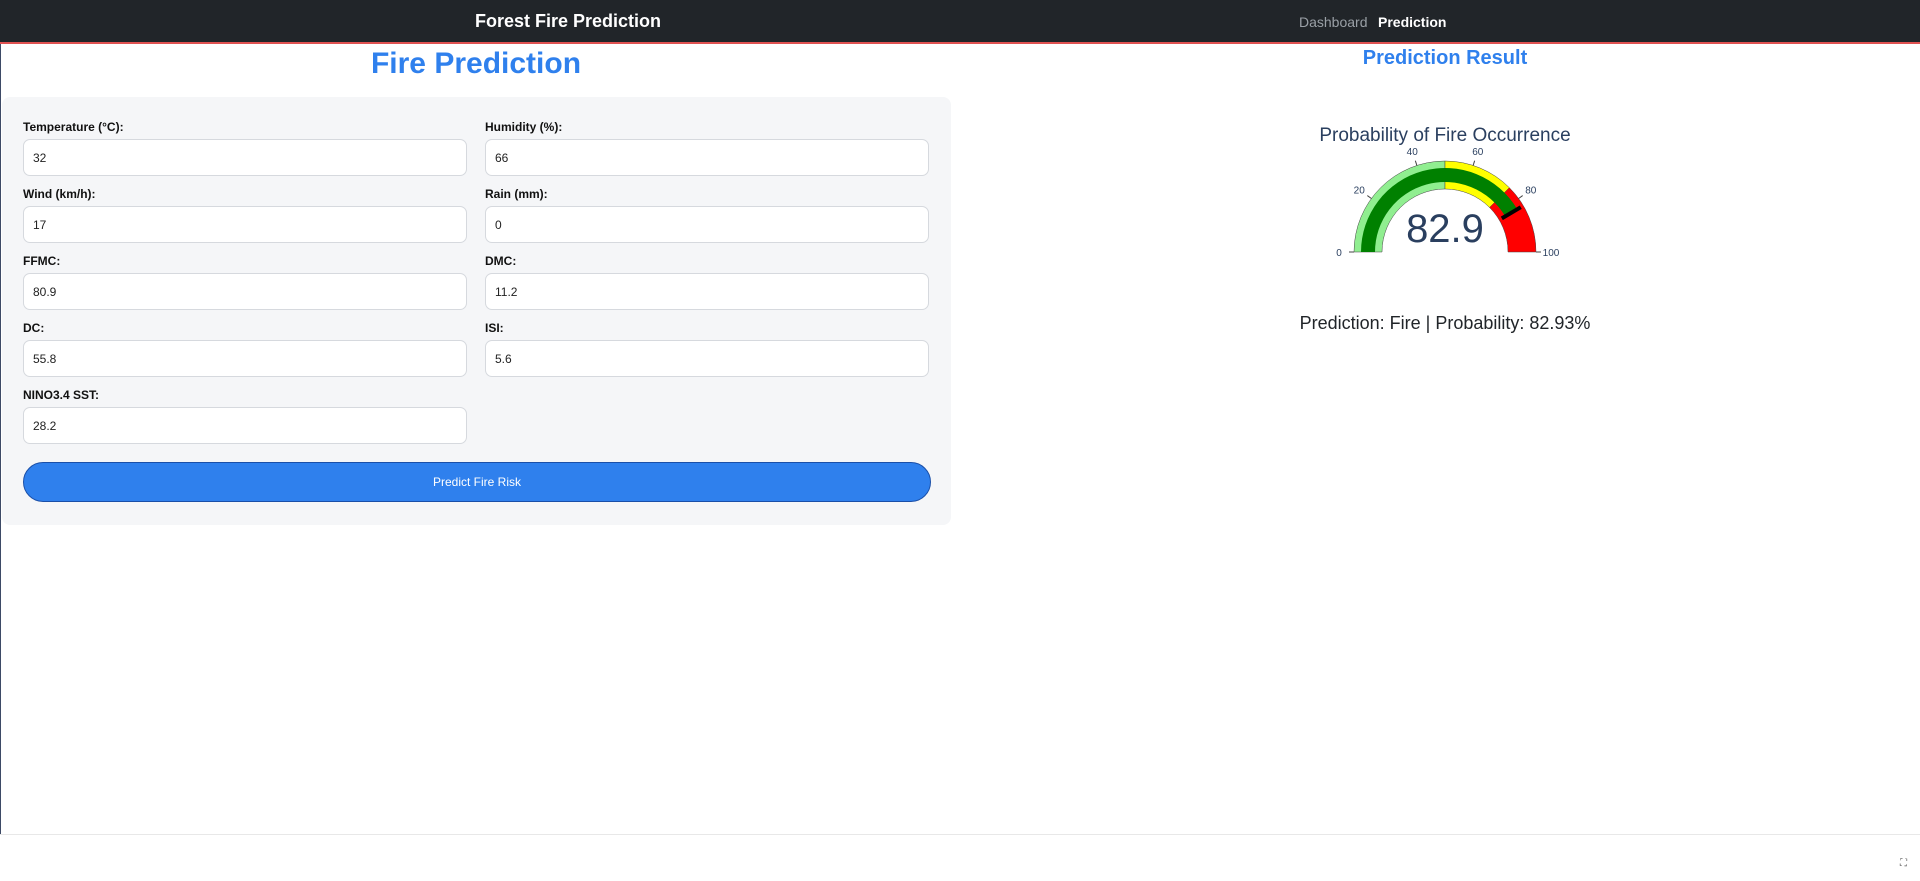 This screenshot has width=1920, height=881. What do you see at coordinates (245, 157) in the screenshot?
I see `temperature-input` at bounding box center [245, 157].